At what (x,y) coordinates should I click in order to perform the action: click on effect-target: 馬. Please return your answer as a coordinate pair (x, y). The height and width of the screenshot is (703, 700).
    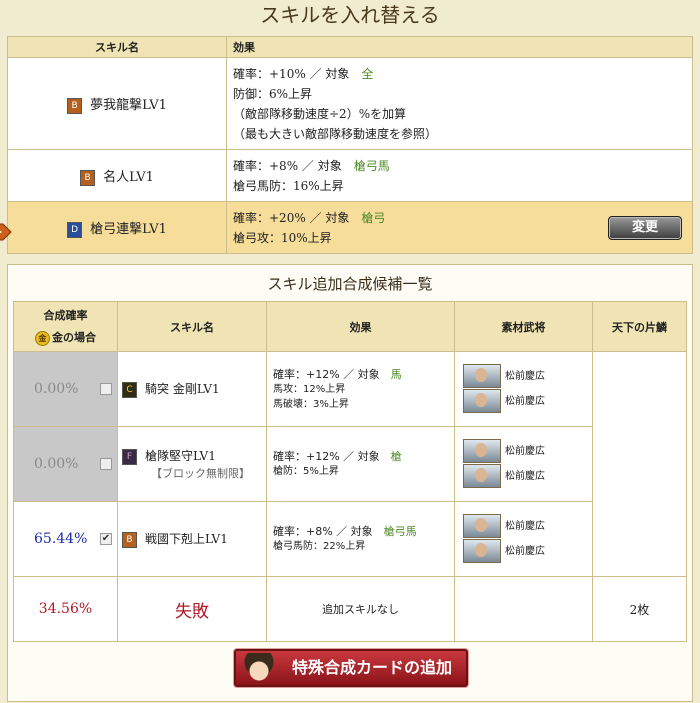
    Looking at the image, I should click on (396, 374).